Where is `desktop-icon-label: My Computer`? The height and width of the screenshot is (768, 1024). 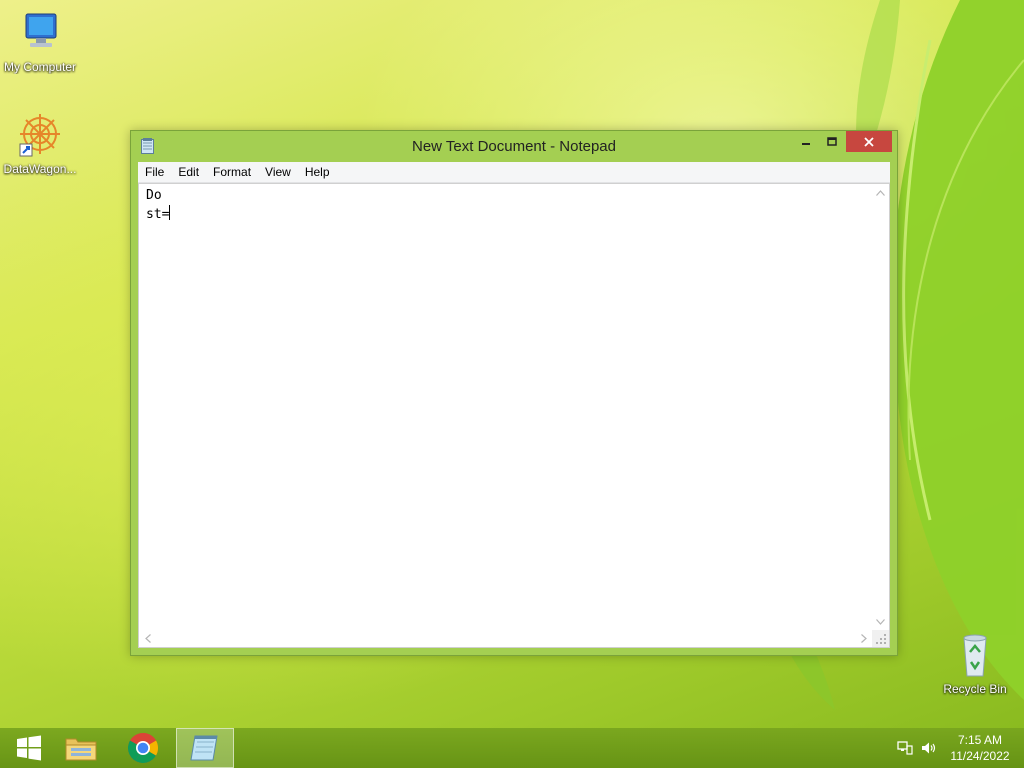 desktop-icon-label: My Computer is located at coordinates (40, 67).